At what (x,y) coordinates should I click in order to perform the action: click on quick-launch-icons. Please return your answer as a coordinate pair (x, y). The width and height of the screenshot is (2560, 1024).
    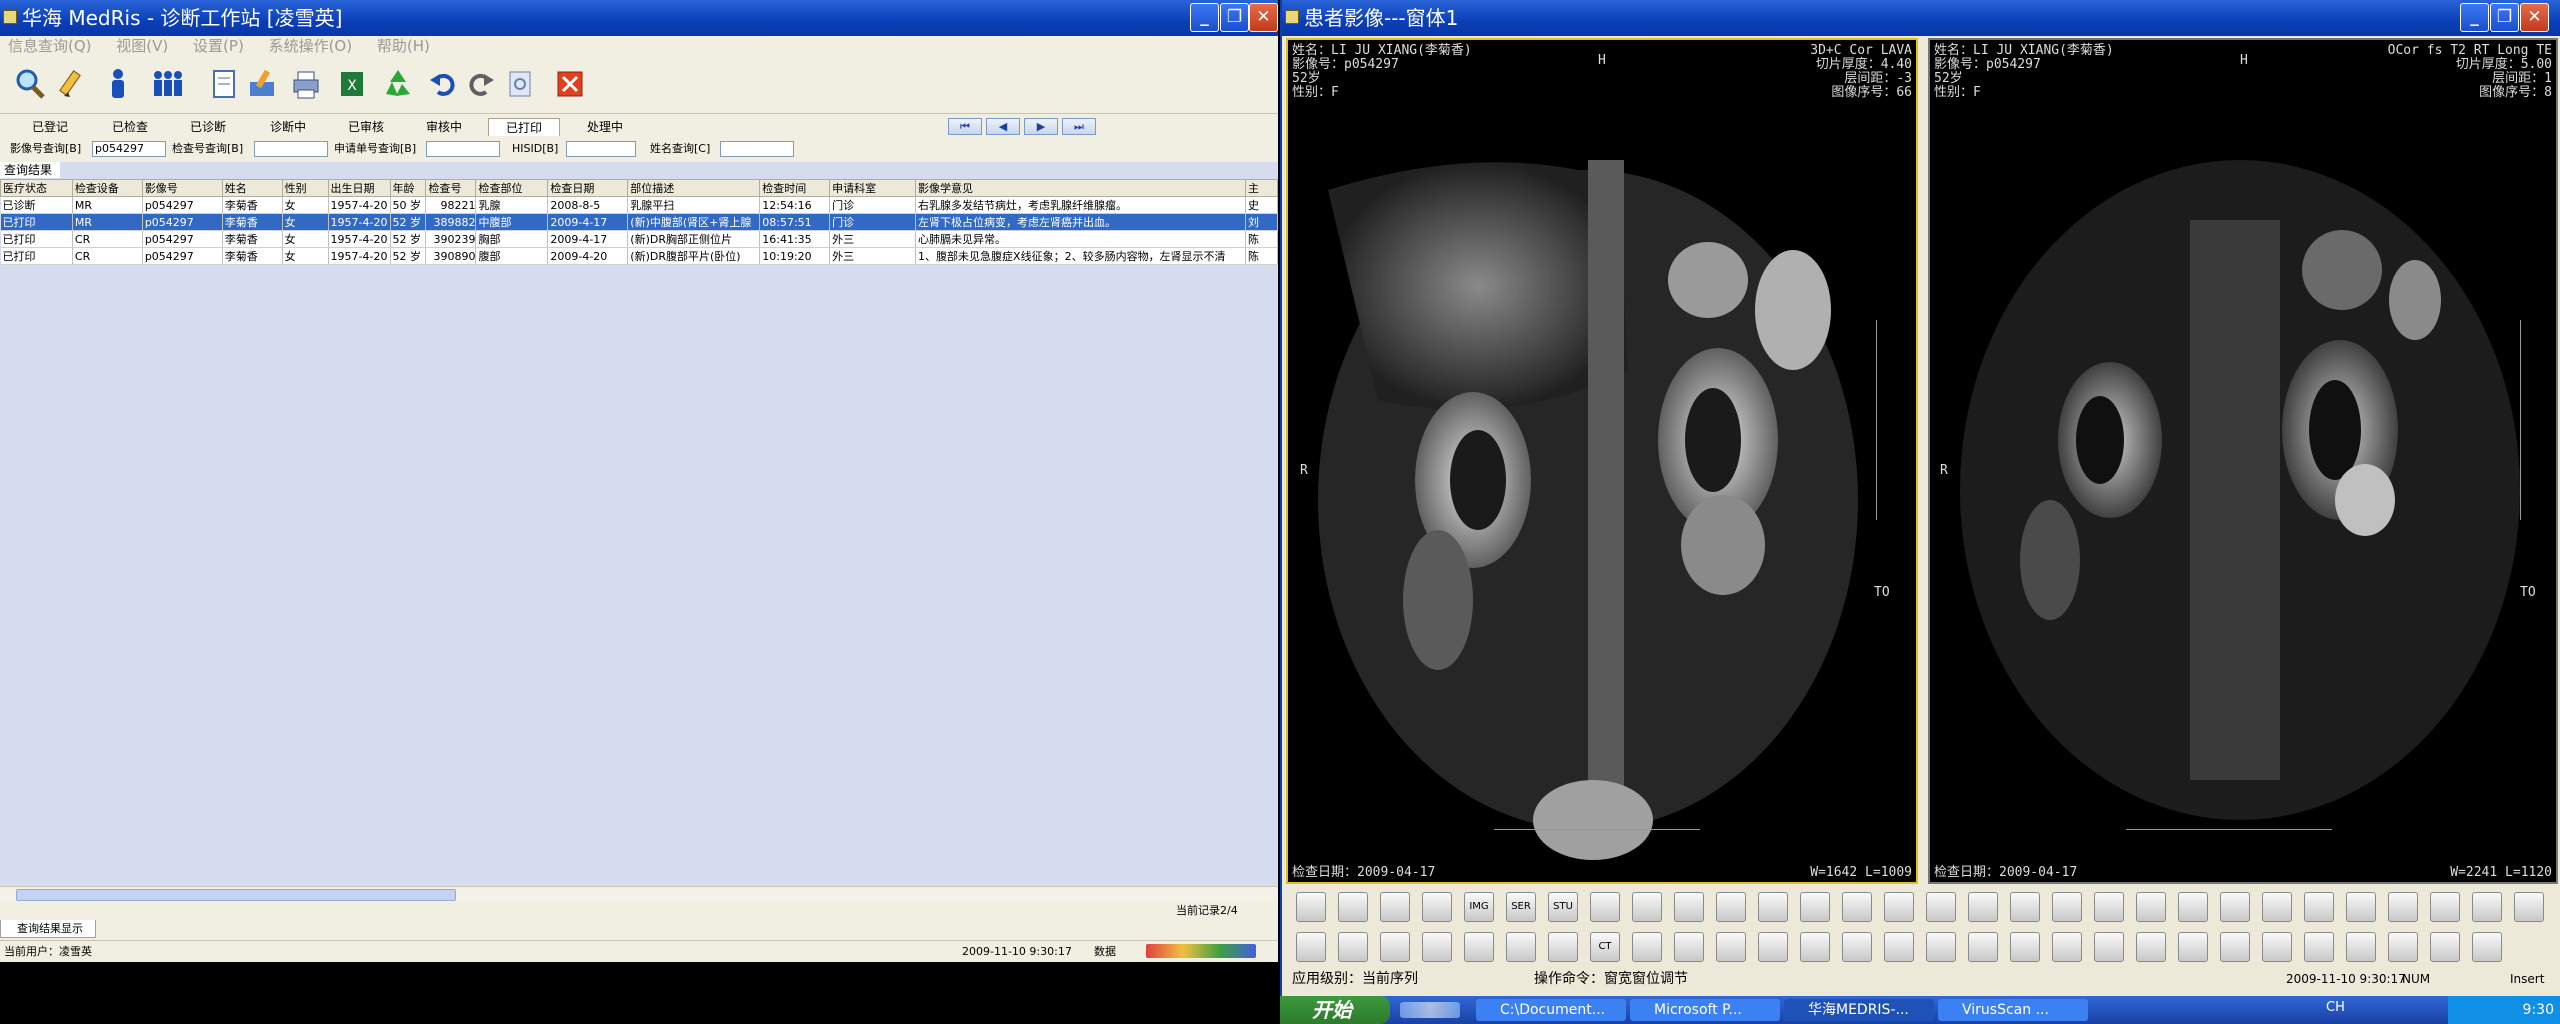
    Looking at the image, I should click on (1430, 1010).